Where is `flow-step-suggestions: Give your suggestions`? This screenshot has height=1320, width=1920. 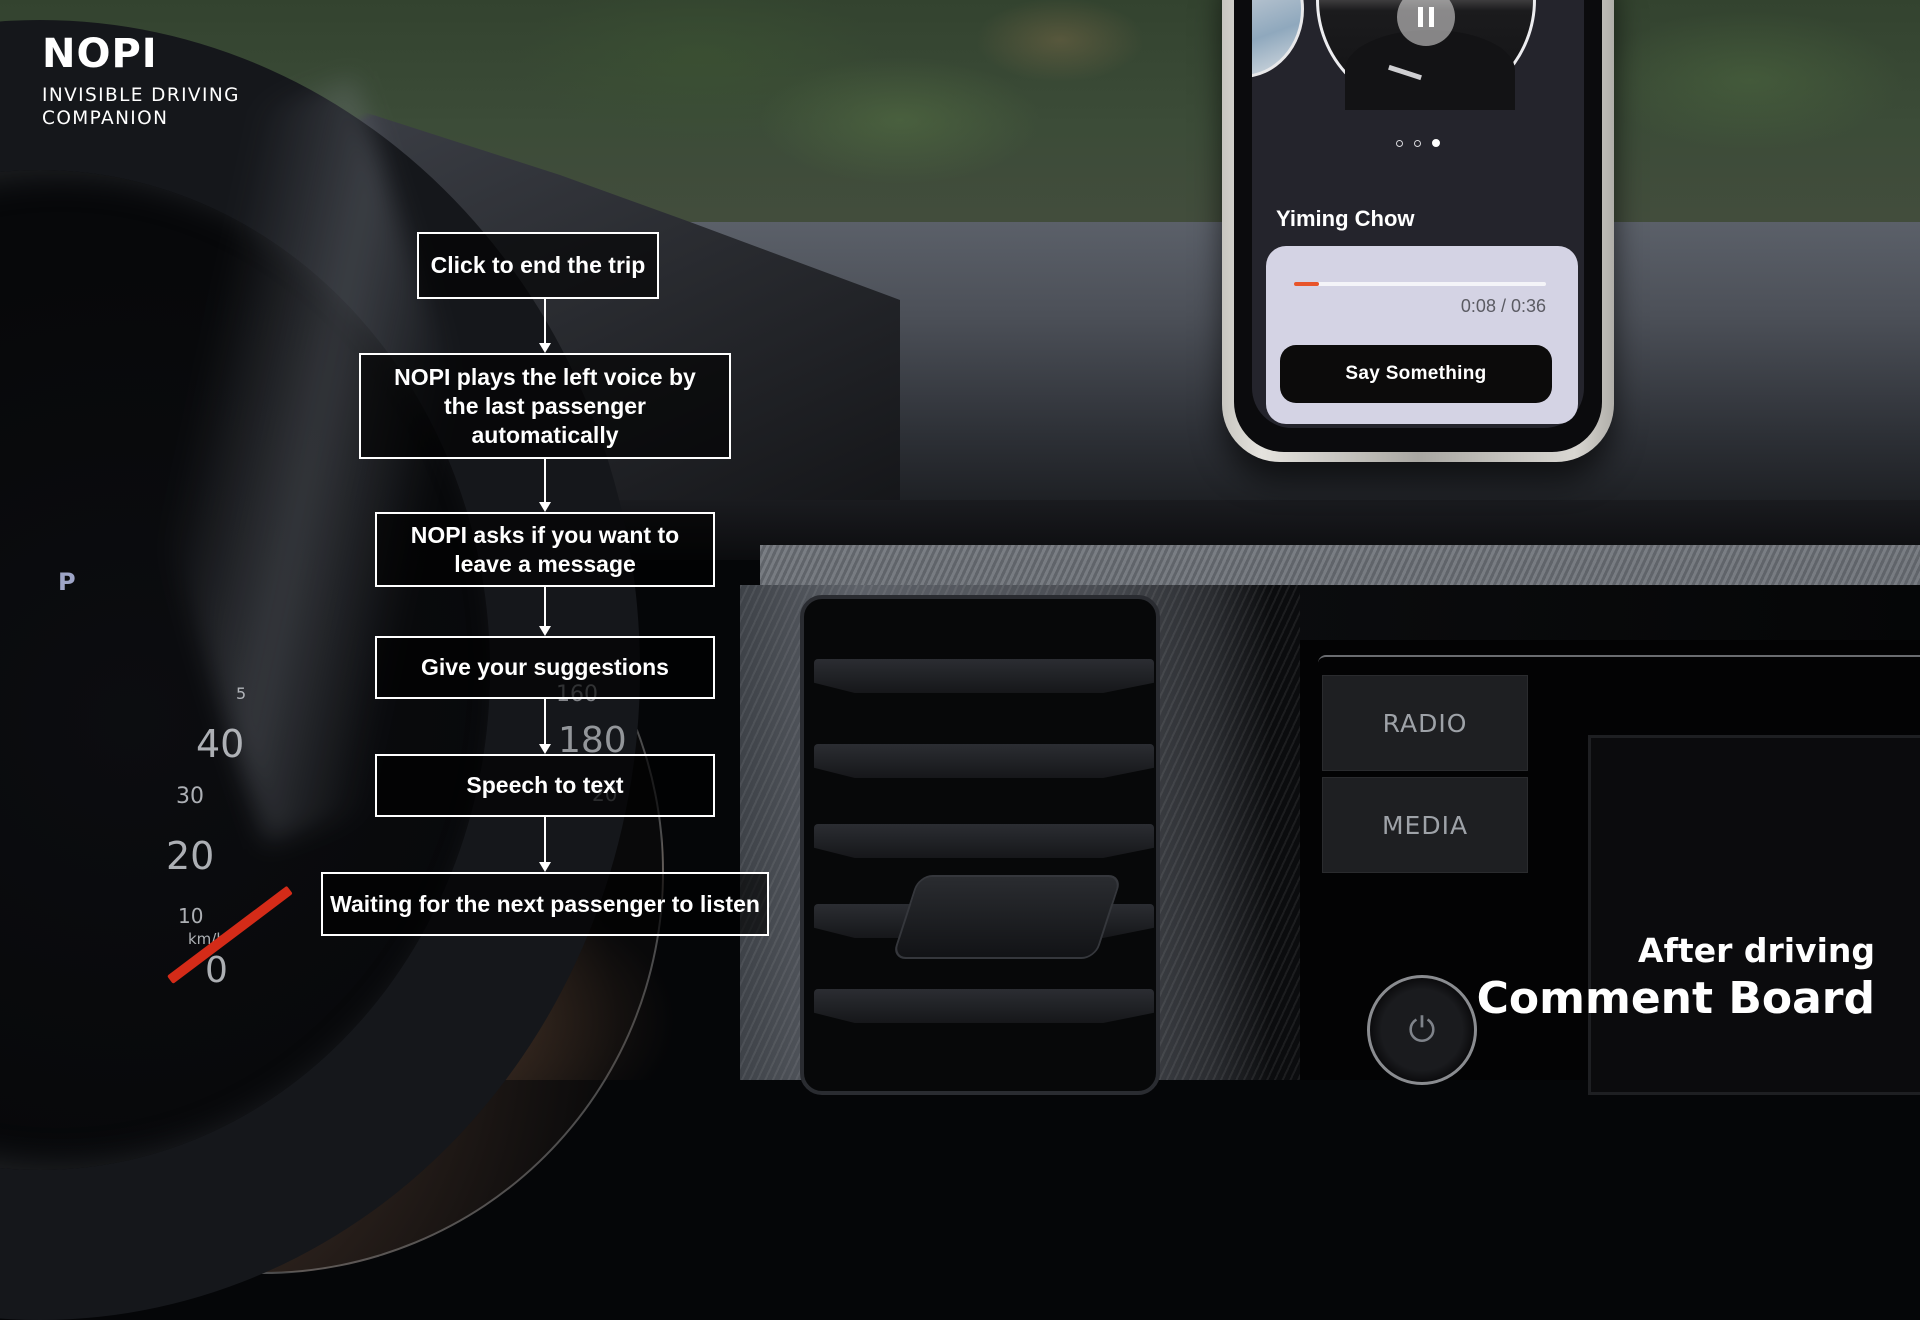 flow-step-suggestions: Give your suggestions is located at coordinates (545, 667).